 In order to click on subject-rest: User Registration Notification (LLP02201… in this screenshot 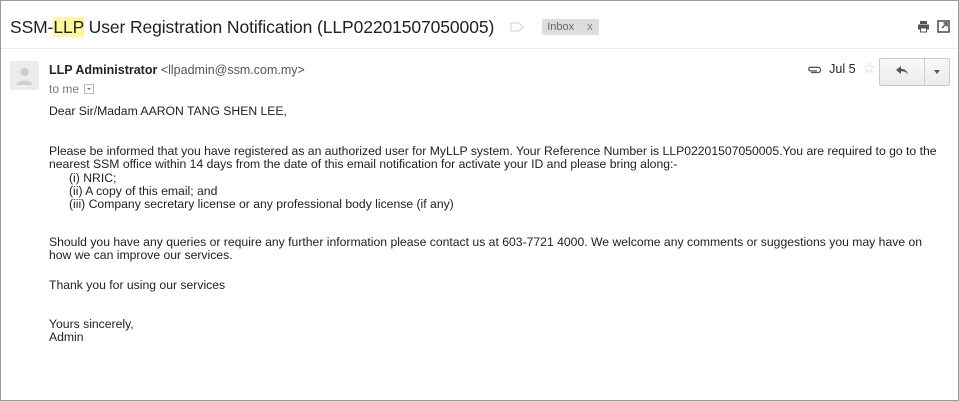, I will do `click(289, 26)`.